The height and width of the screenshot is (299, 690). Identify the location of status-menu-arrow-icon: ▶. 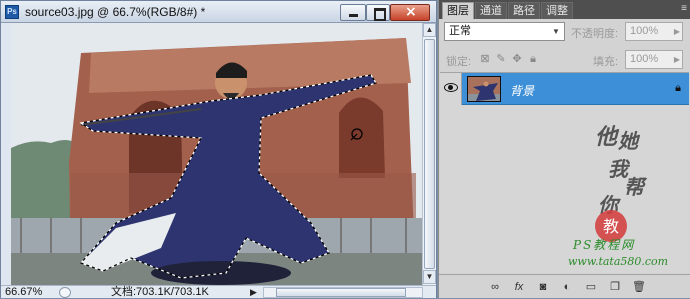
(253, 292).